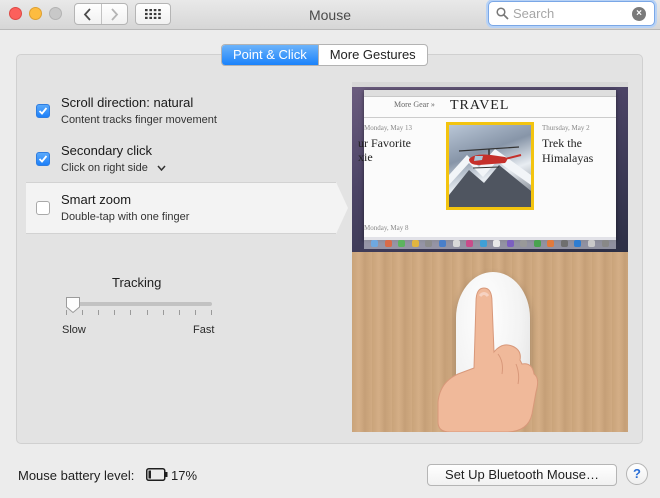  What do you see at coordinates (490, 93) in the screenshot?
I see `preview-browser-toolbar` at bounding box center [490, 93].